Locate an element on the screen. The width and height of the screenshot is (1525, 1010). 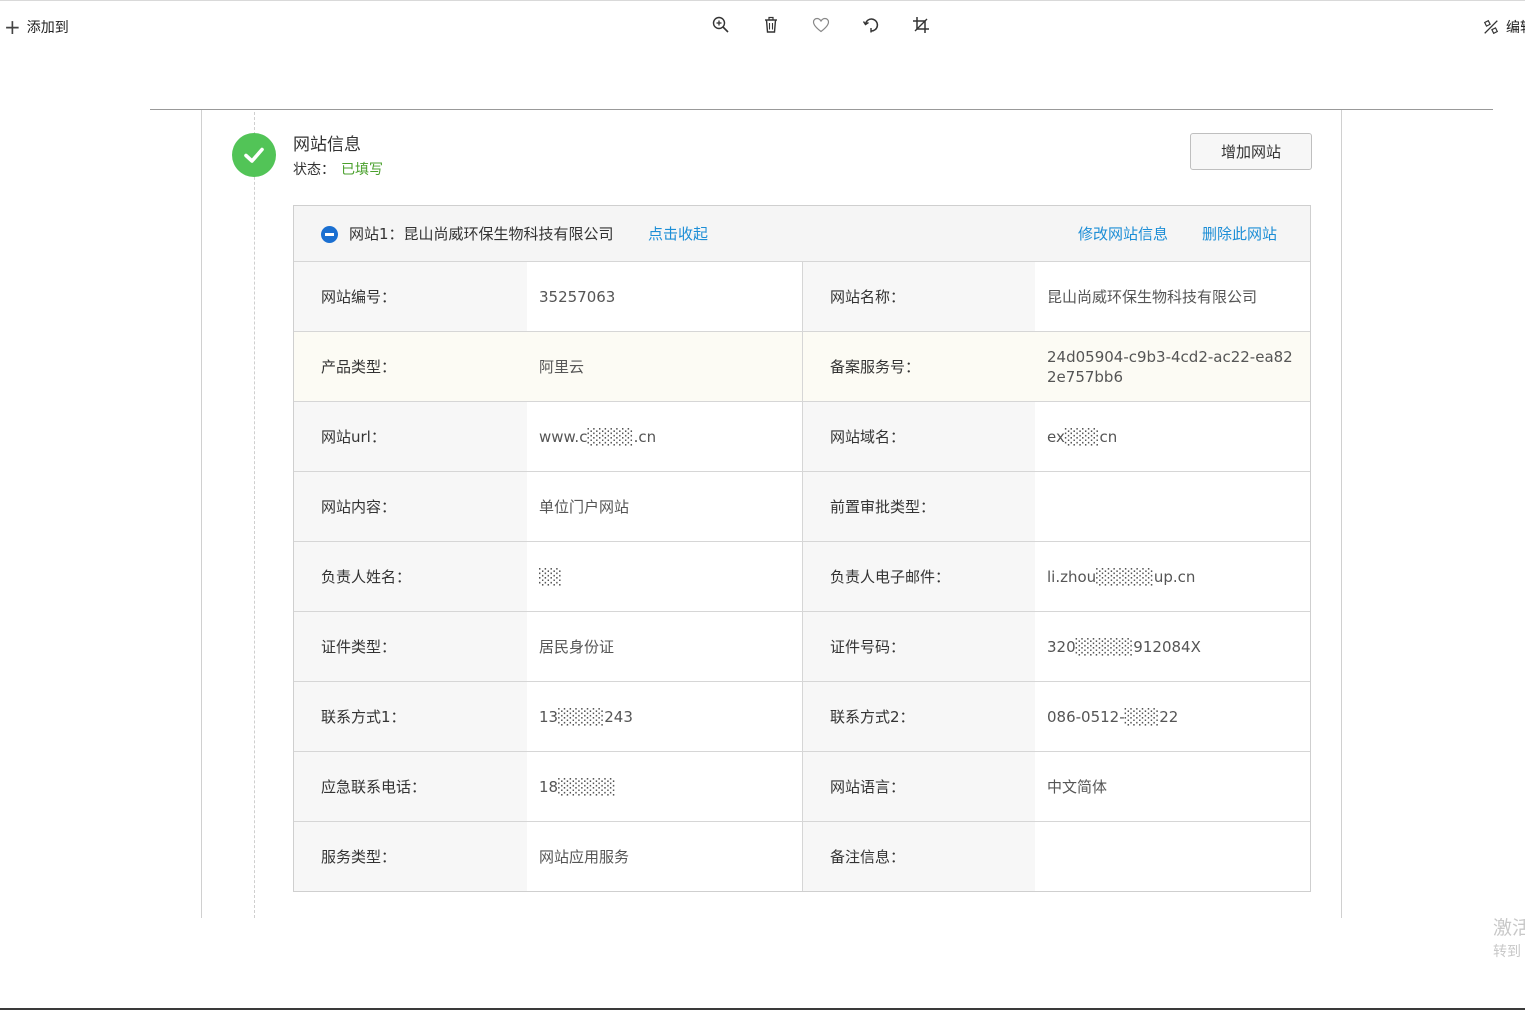
check-icon is located at coordinates (254, 155).